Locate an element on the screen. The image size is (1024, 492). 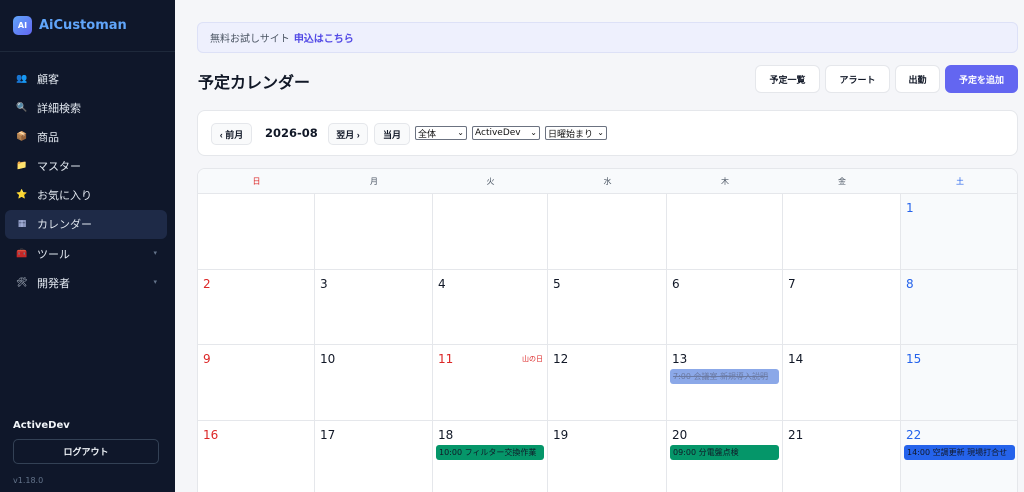
calendar-day-cell: 18 10:00 フィルター交換作業 is located at coordinates (490, 456).